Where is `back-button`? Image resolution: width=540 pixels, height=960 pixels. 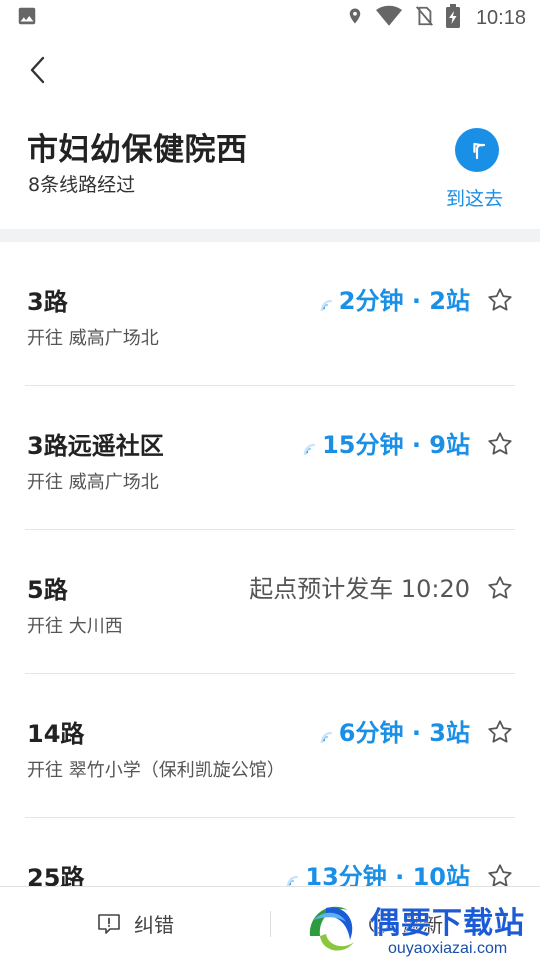
back-button is located at coordinates (38, 70).